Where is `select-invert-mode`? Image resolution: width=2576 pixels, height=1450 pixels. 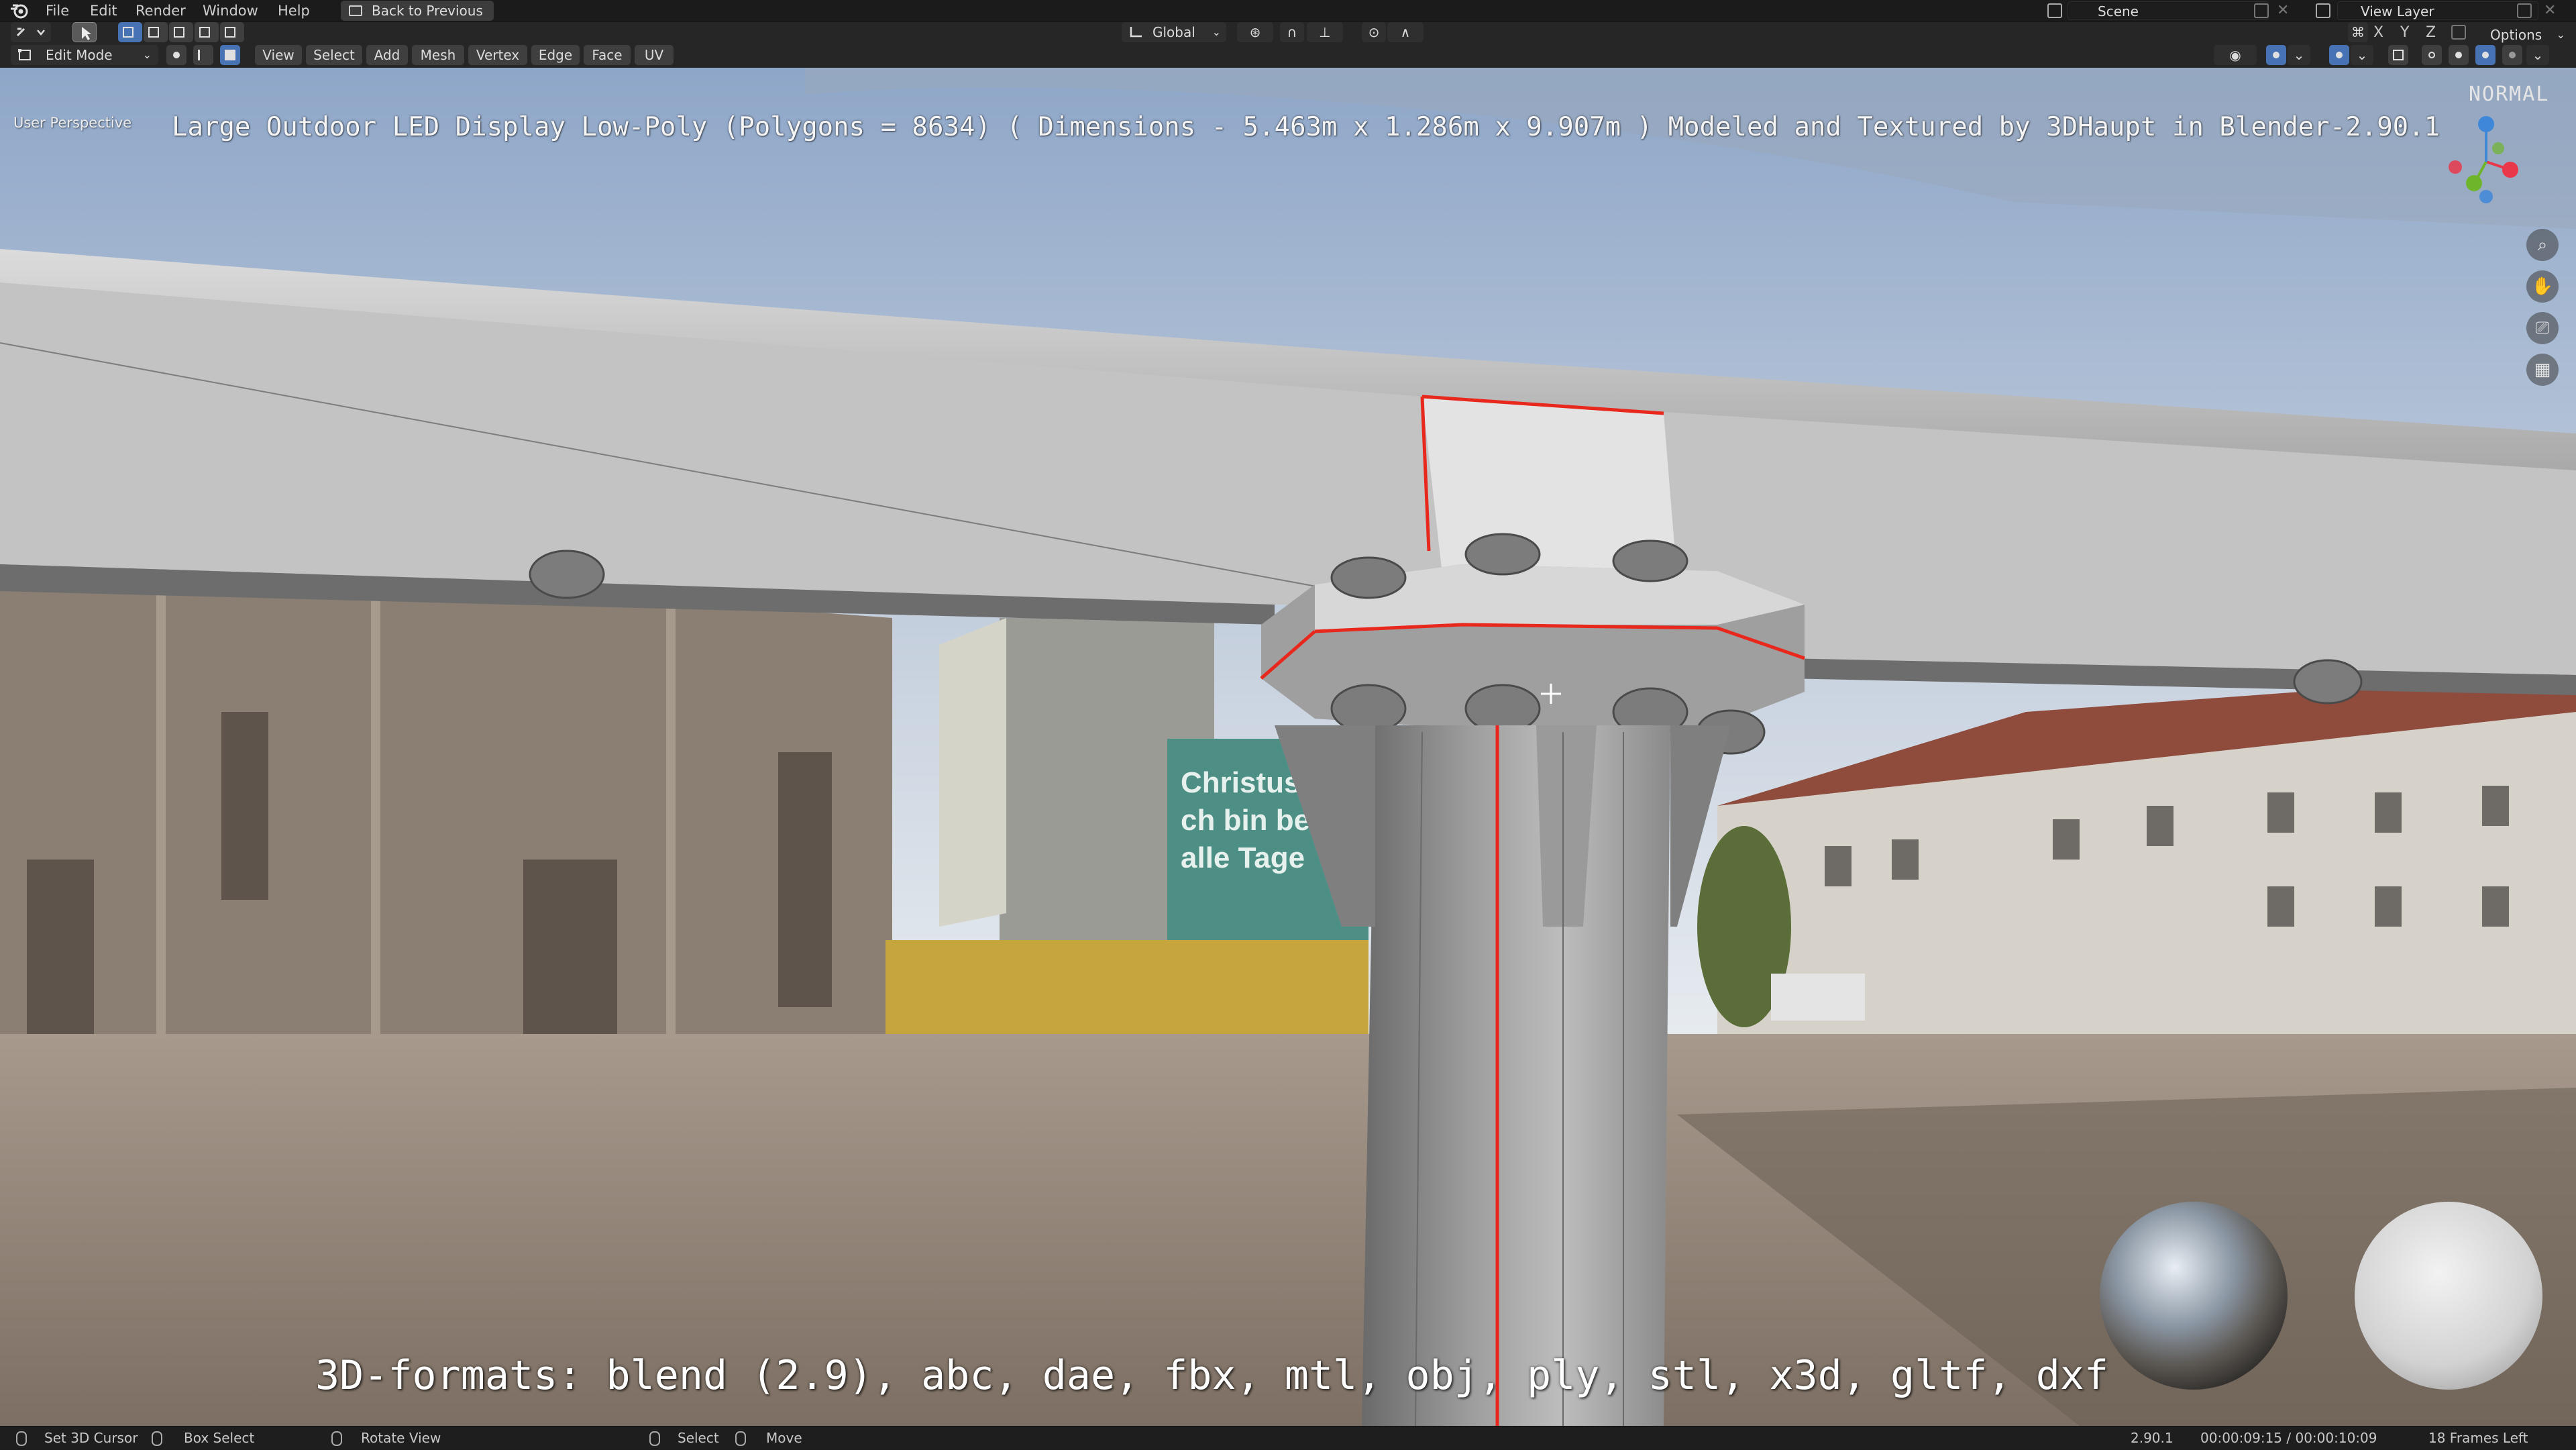
select-invert-mode is located at coordinates (207, 32).